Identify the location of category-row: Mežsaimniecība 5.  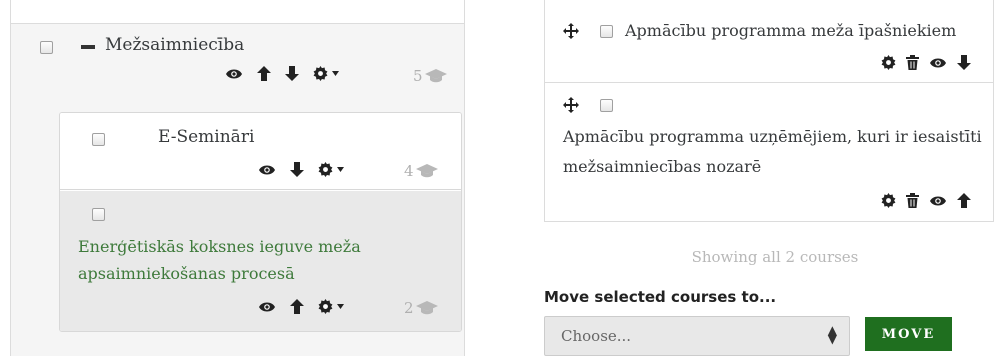
(237, 64).